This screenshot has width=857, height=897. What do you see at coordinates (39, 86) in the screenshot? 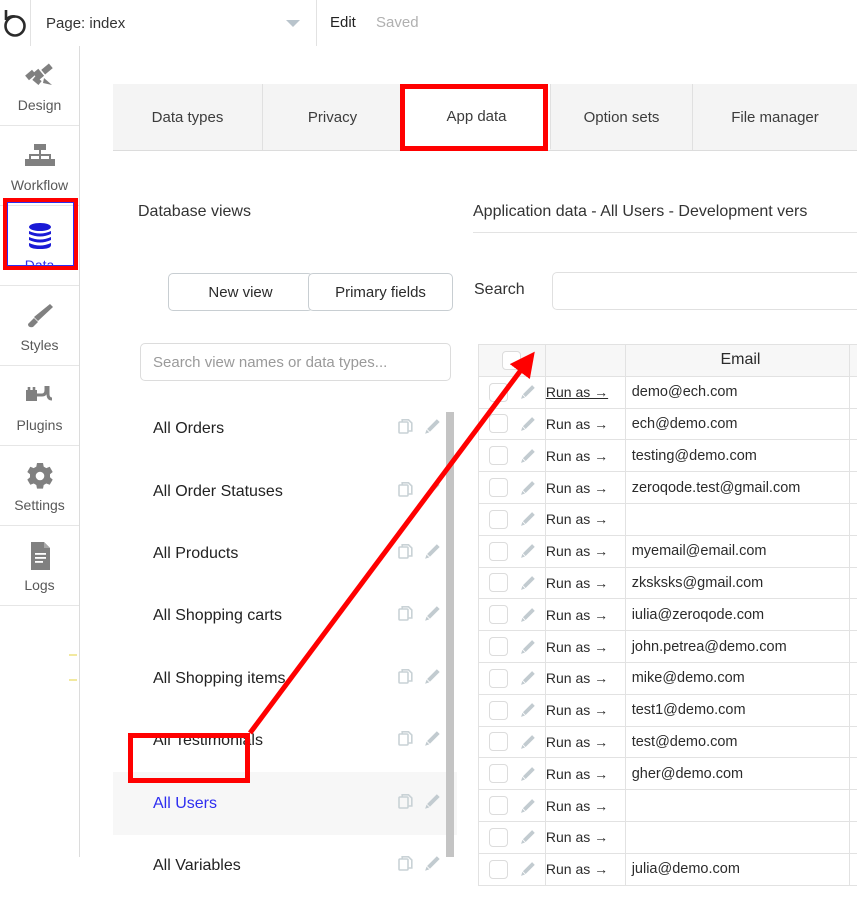
I see `sidebar-item-design: Design` at bounding box center [39, 86].